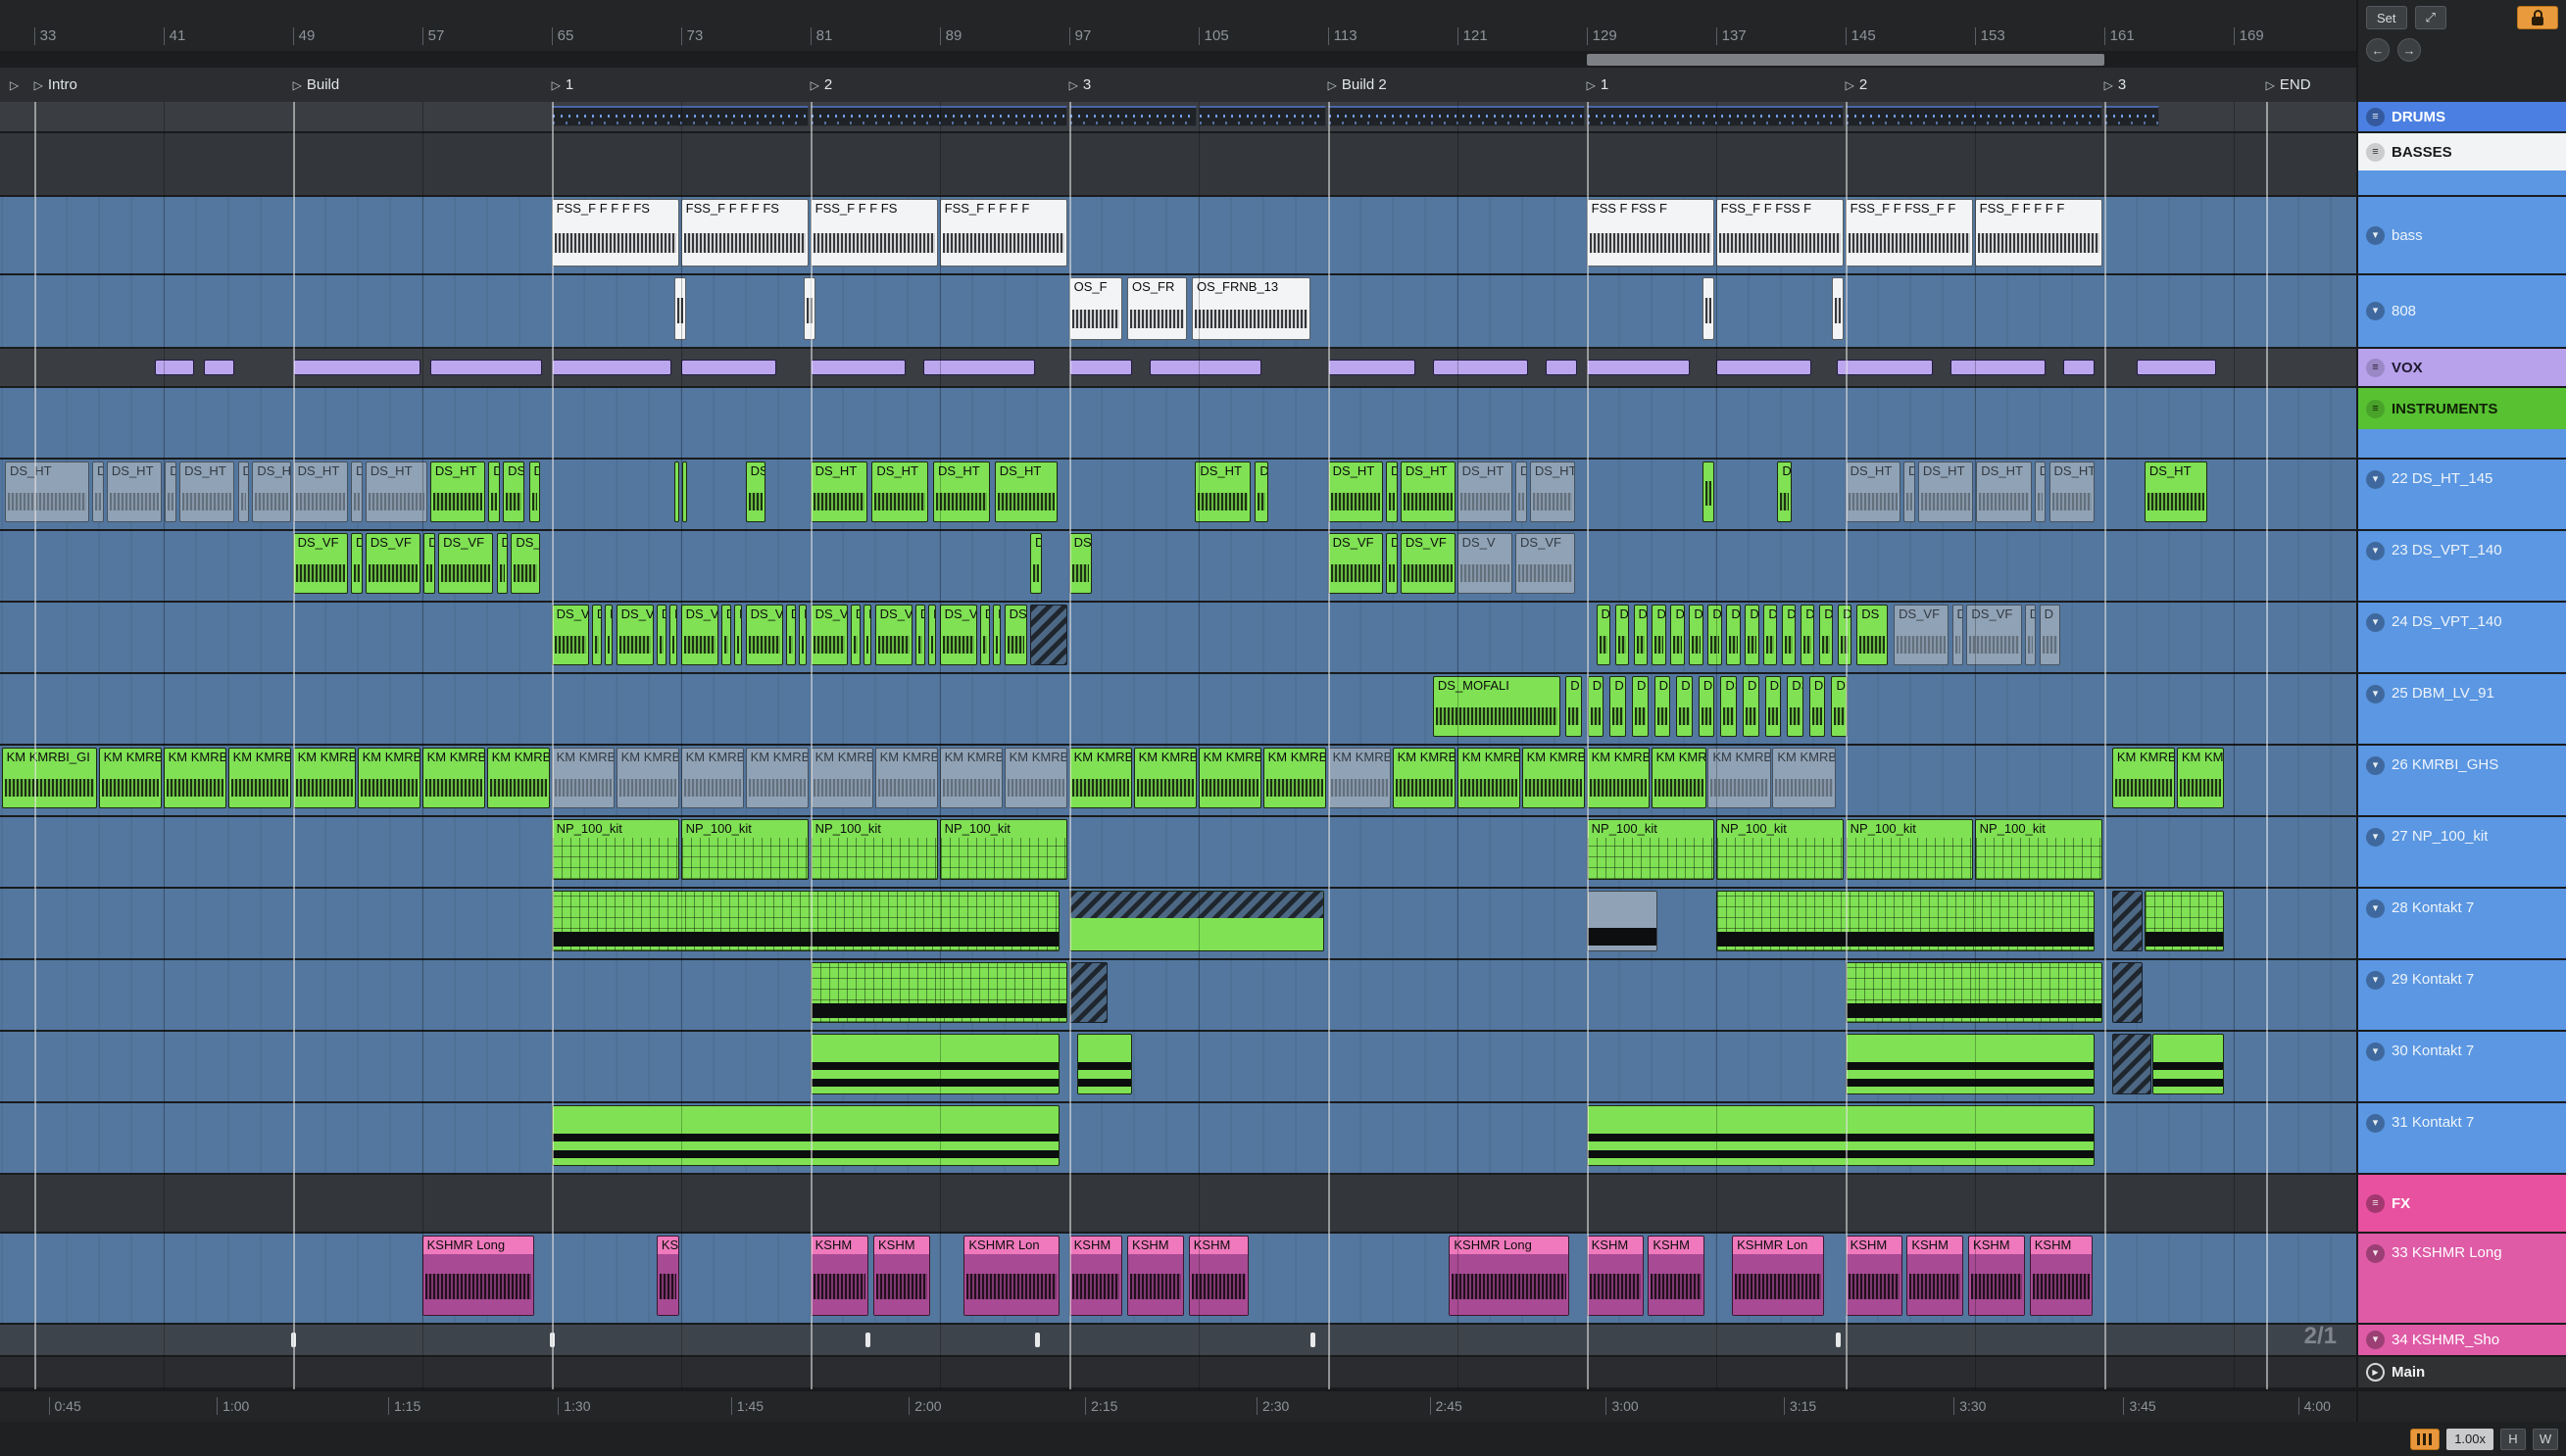 Image resolution: width=2566 pixels, height=1456 pixels. I want to click on track-header-28-kontakt-7: ▾ 28 Kontakt 7, so click(2462, 923).